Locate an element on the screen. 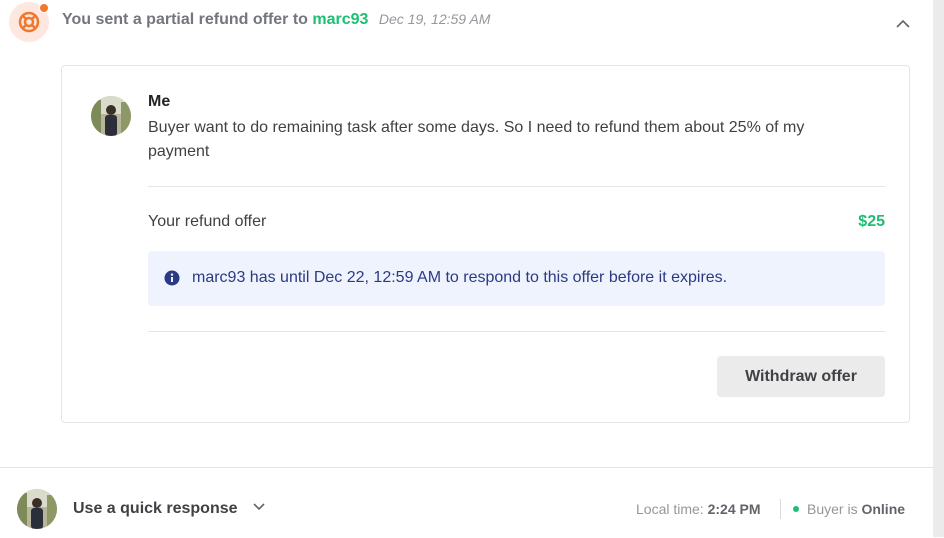  activity-prefix: You sent a partial refund offer to is located at coordinates (185, 19).